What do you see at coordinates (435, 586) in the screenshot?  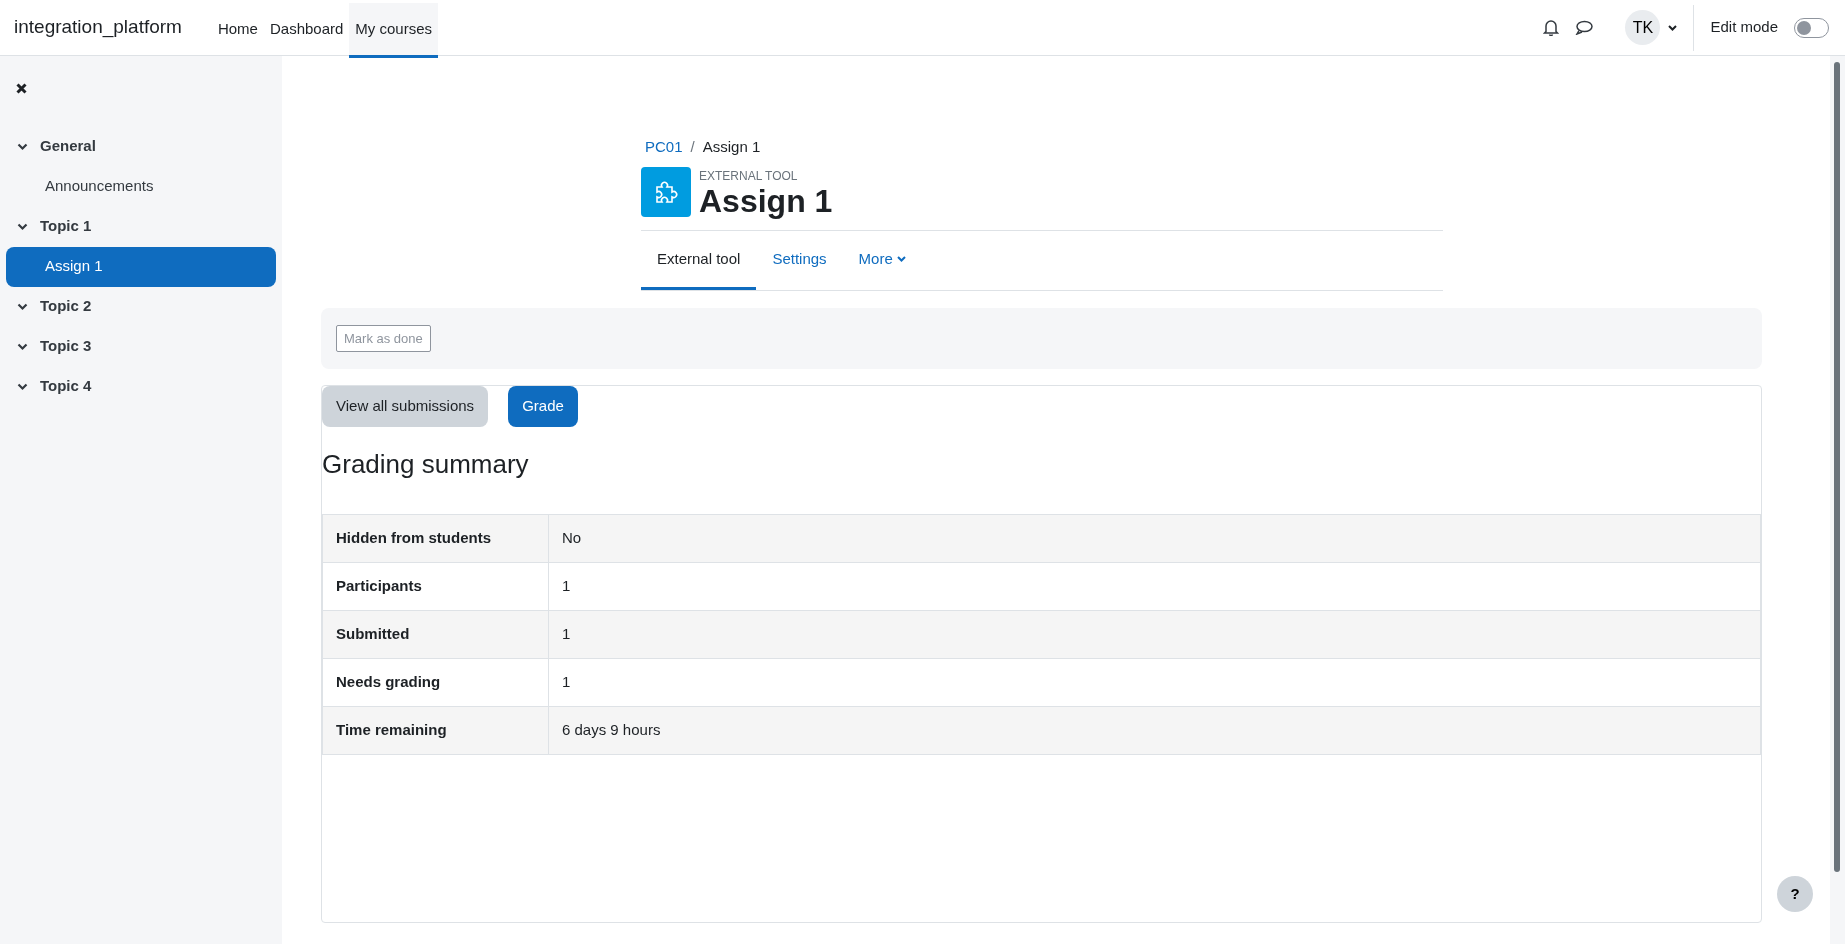 I see `row-label: Participants` at bounding box center [435, 586].